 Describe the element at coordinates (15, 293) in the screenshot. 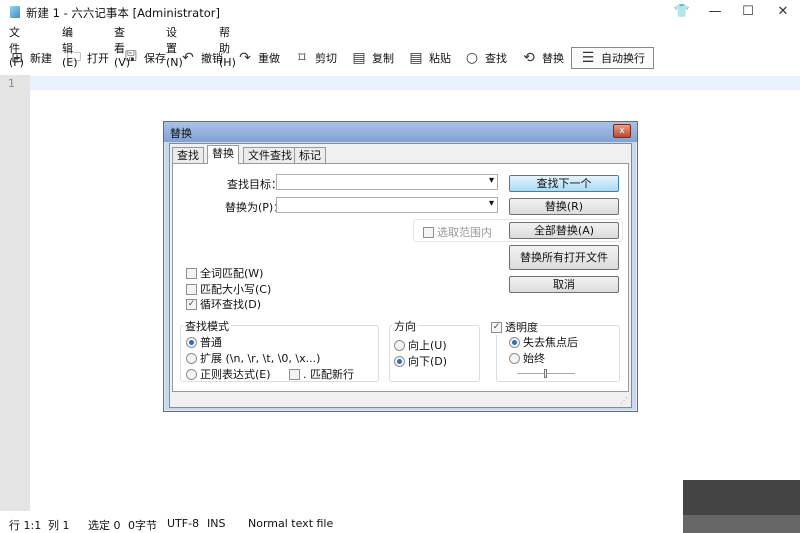

I see `line-number-gutter` at that location.